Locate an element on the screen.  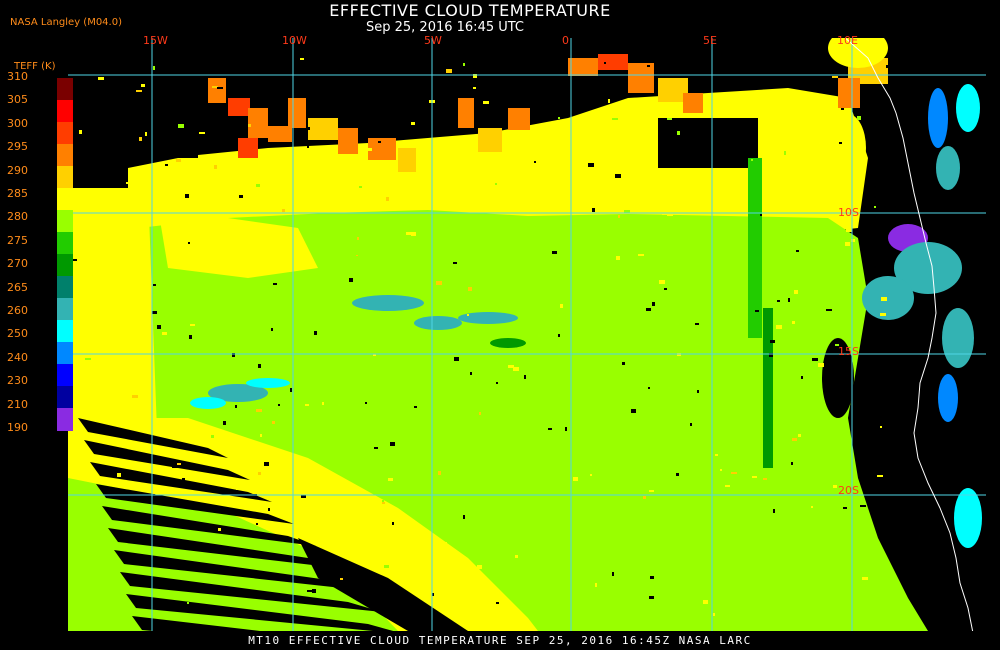
colorbar-tick-label: 310 is located at coordinates (17, 76).